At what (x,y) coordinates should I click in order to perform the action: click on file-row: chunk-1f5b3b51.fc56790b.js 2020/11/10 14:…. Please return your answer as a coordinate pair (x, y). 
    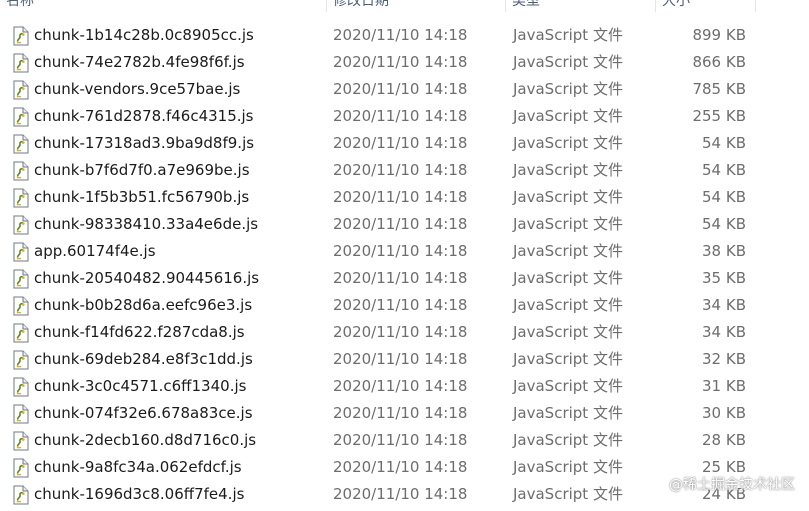
    Looking at the image, I should click on (404, 197).